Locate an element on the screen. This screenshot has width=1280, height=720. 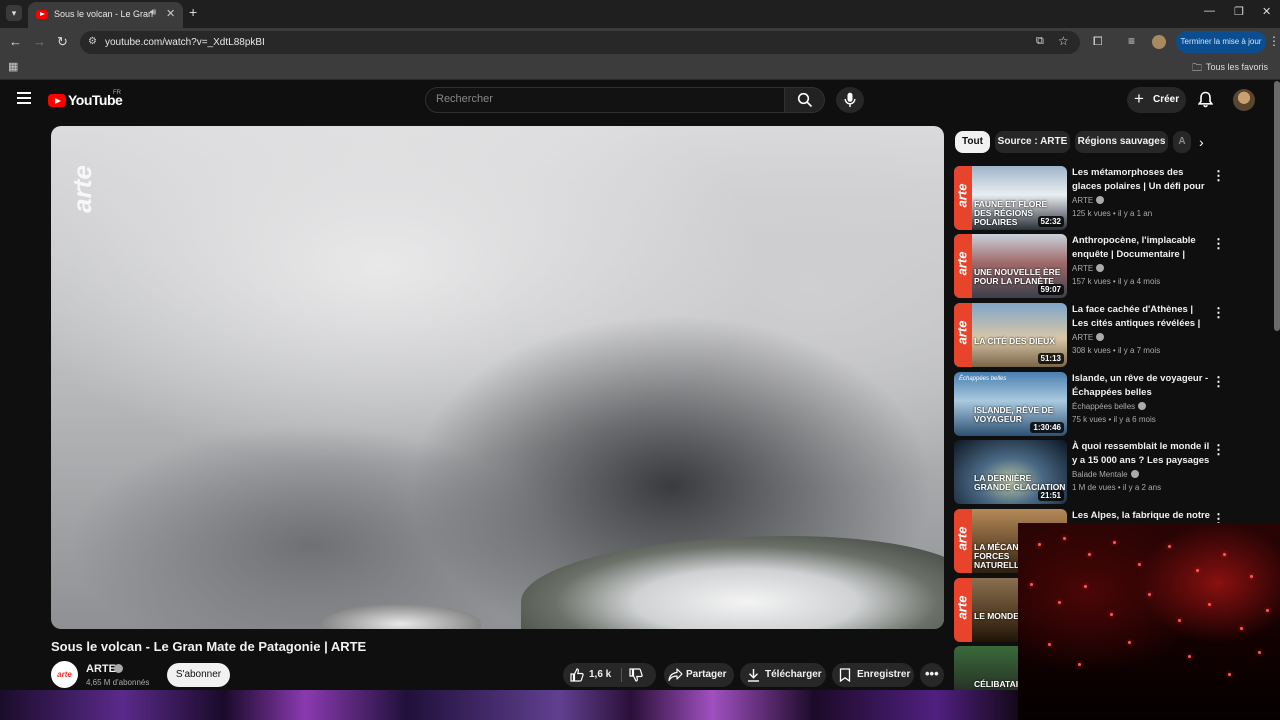
thumbnail-caption: La cité des dieux is located at coordinates (1014, 341).